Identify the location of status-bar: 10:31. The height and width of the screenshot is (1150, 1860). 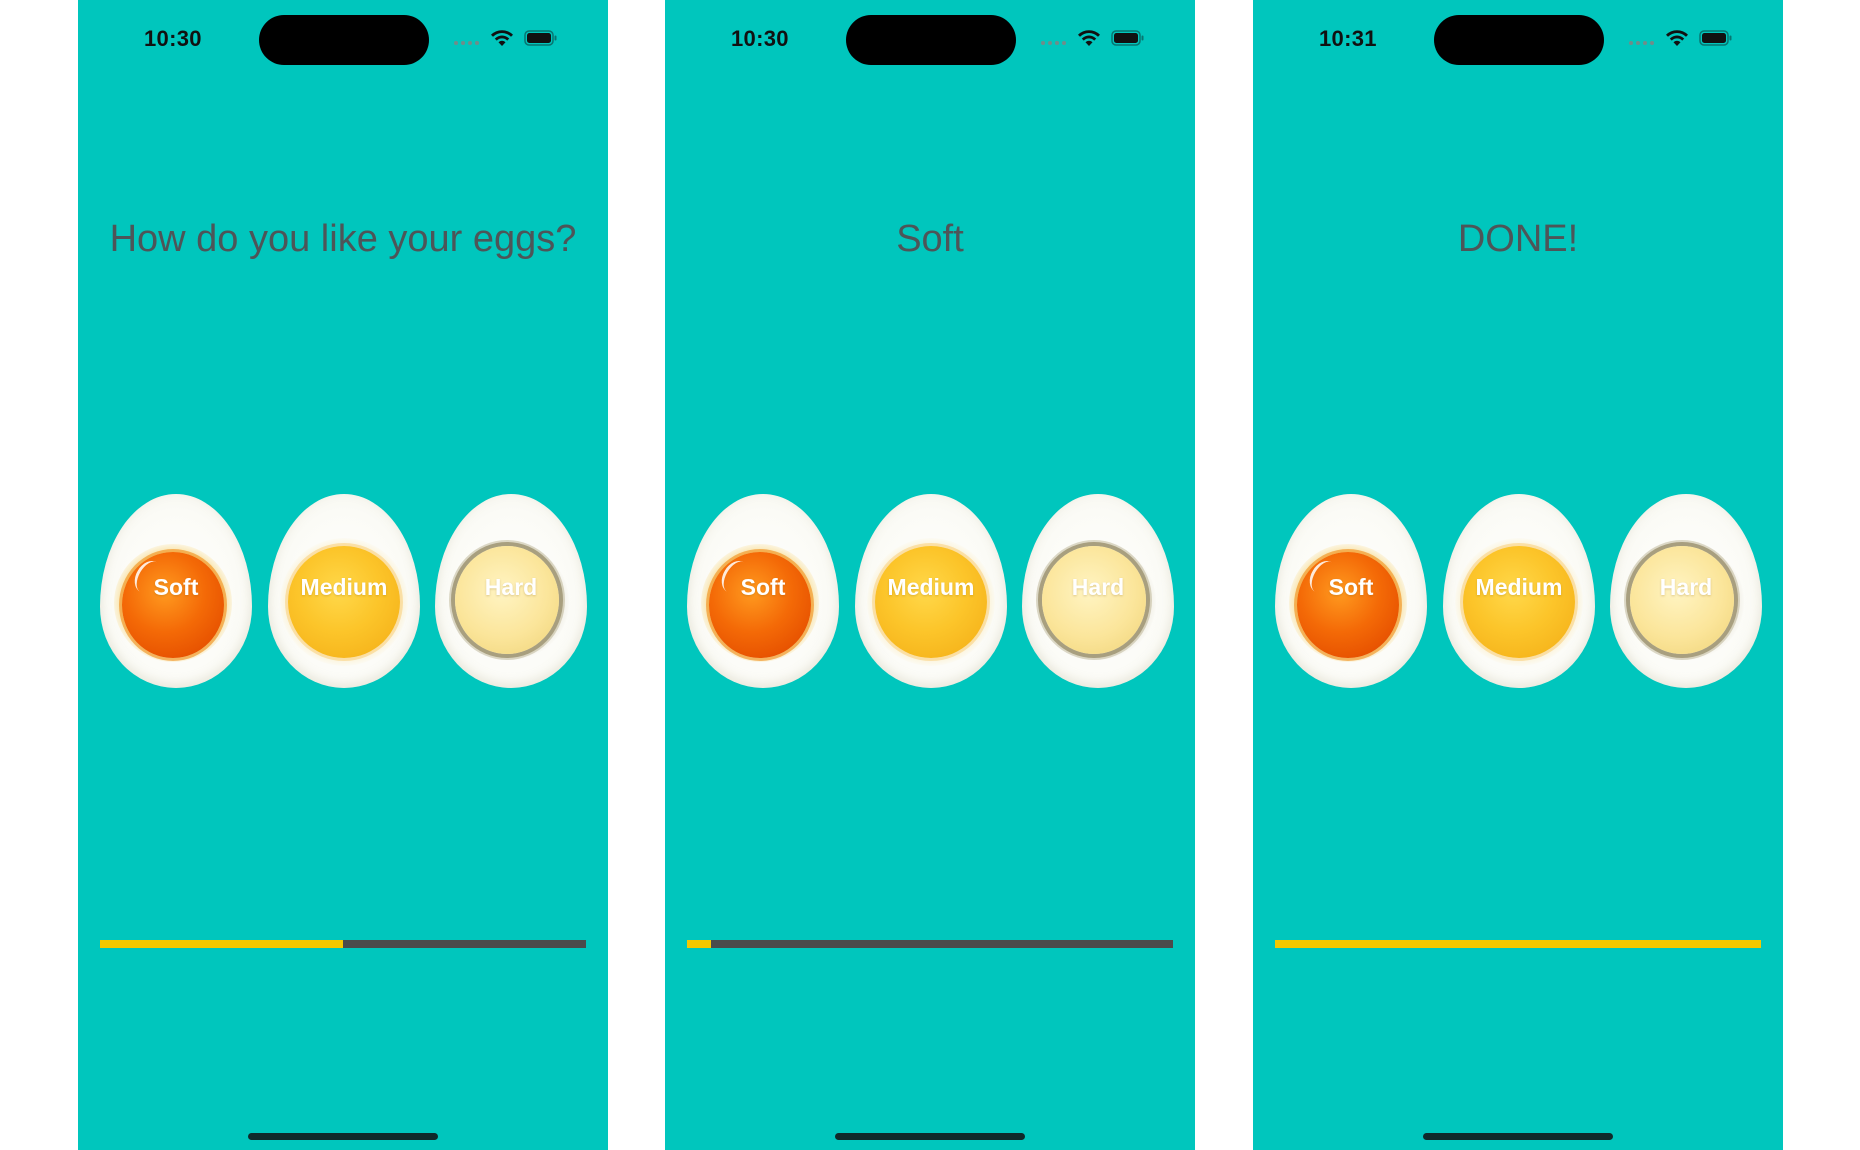
(1518, 40).